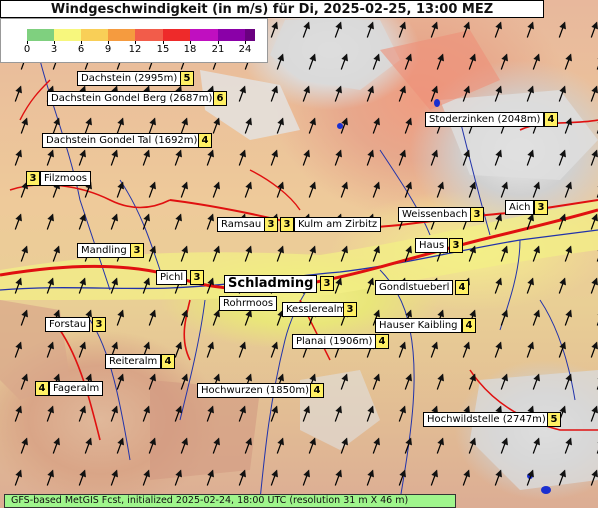 This screenshot has width=598, height=508. What do you see at coordinates (477, 214) in the screenshot?
I see `wind-value-weissenbach: 3` at bounding box center [477, 214].